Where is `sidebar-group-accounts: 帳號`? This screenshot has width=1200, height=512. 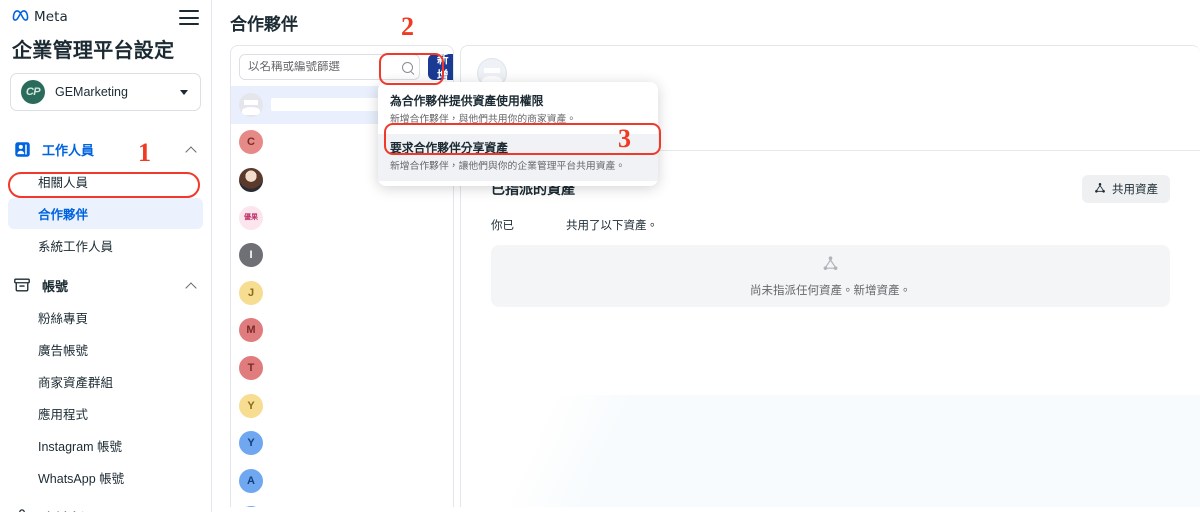 sidebar-group-accounts: 帳號 is located at coordinates (105, 285).